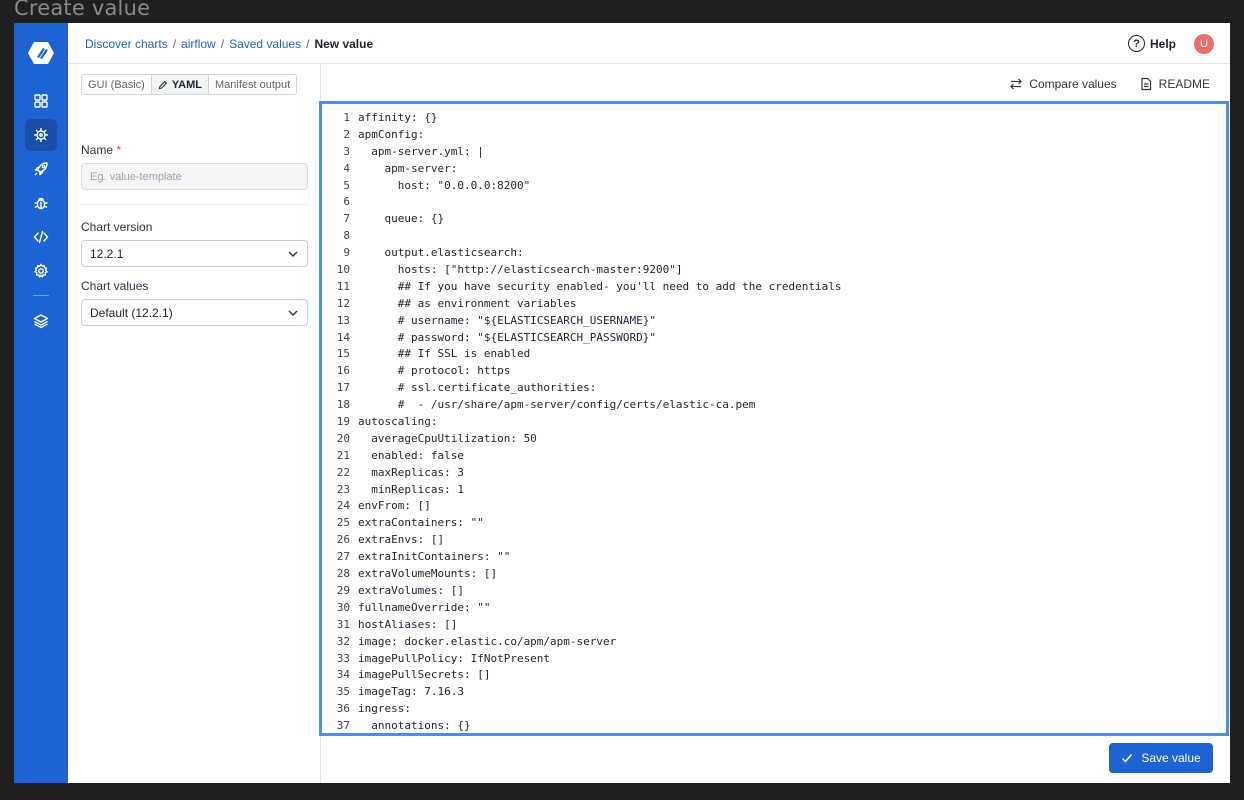  I want to click on code-line: 29 extraVolumes: [], so click(581, 591).